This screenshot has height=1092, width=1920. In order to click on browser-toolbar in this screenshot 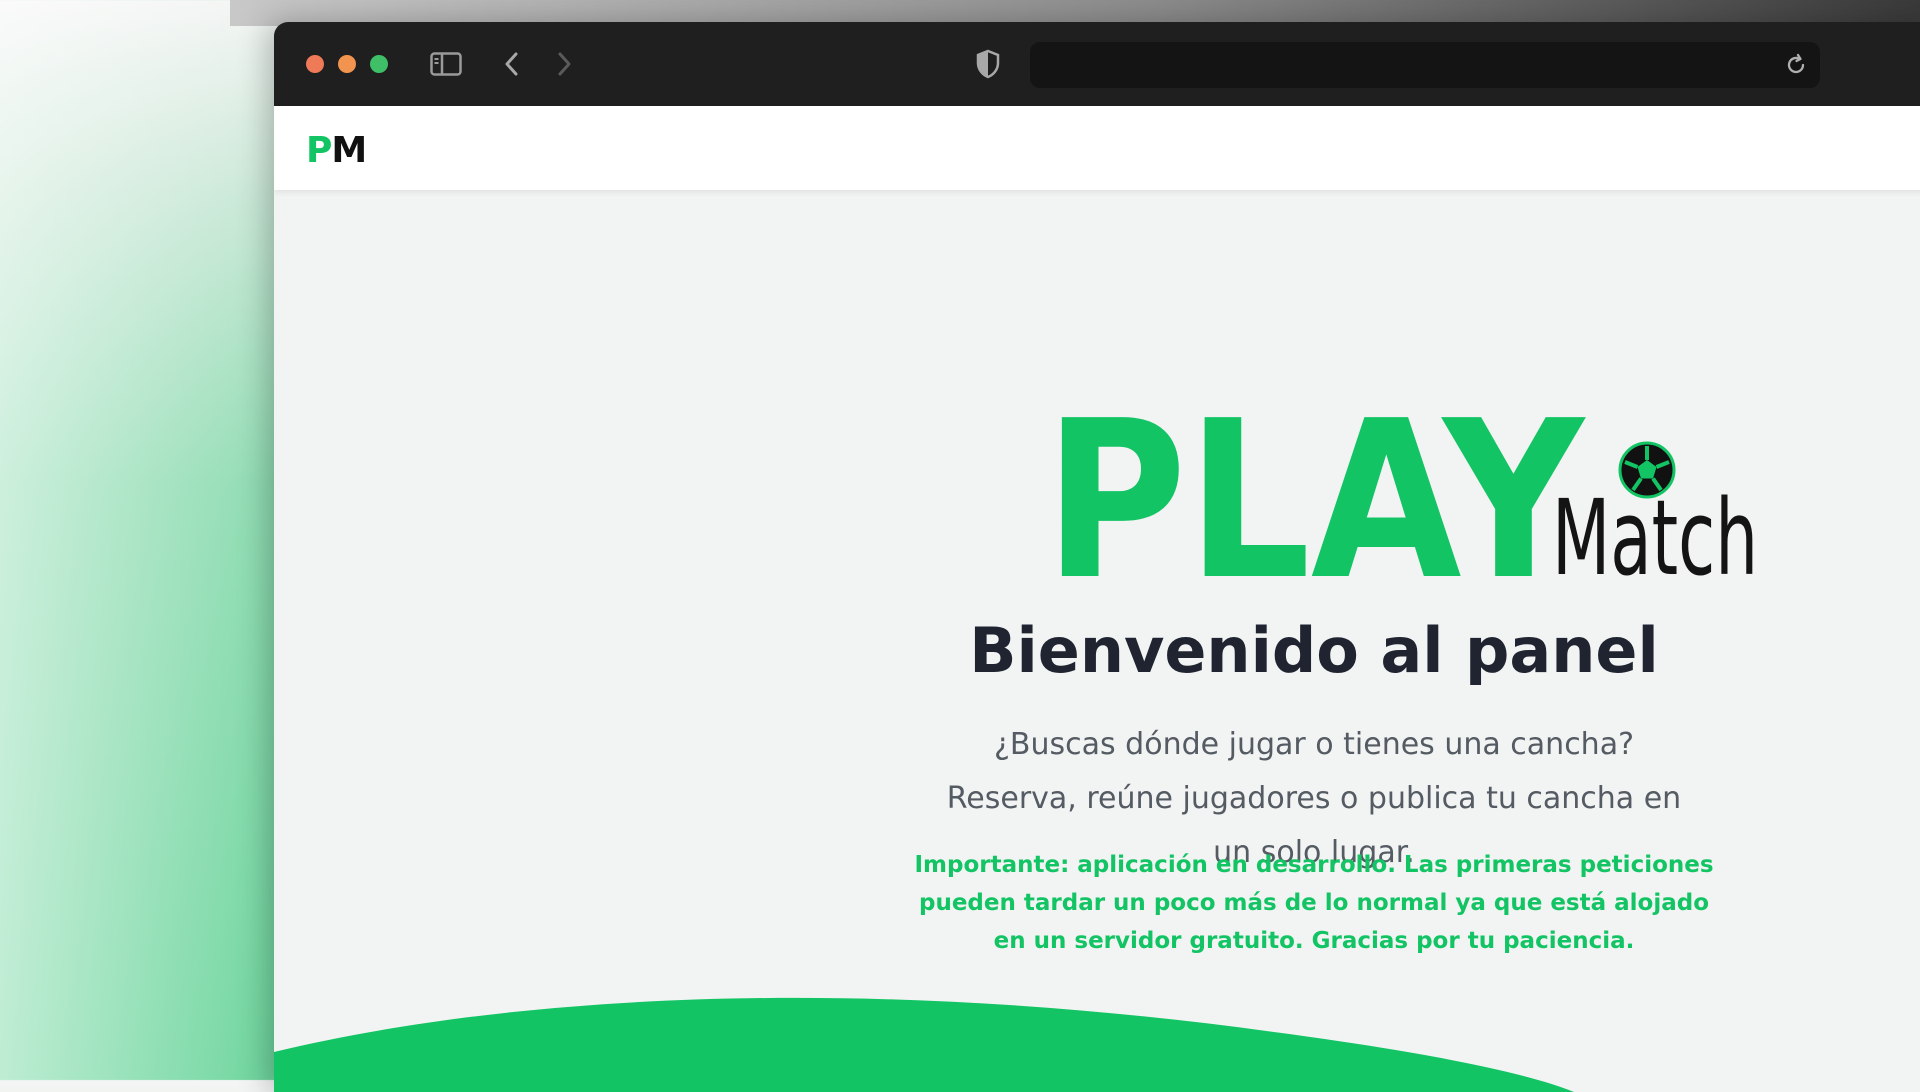, I will do `click(1097, 64)`.